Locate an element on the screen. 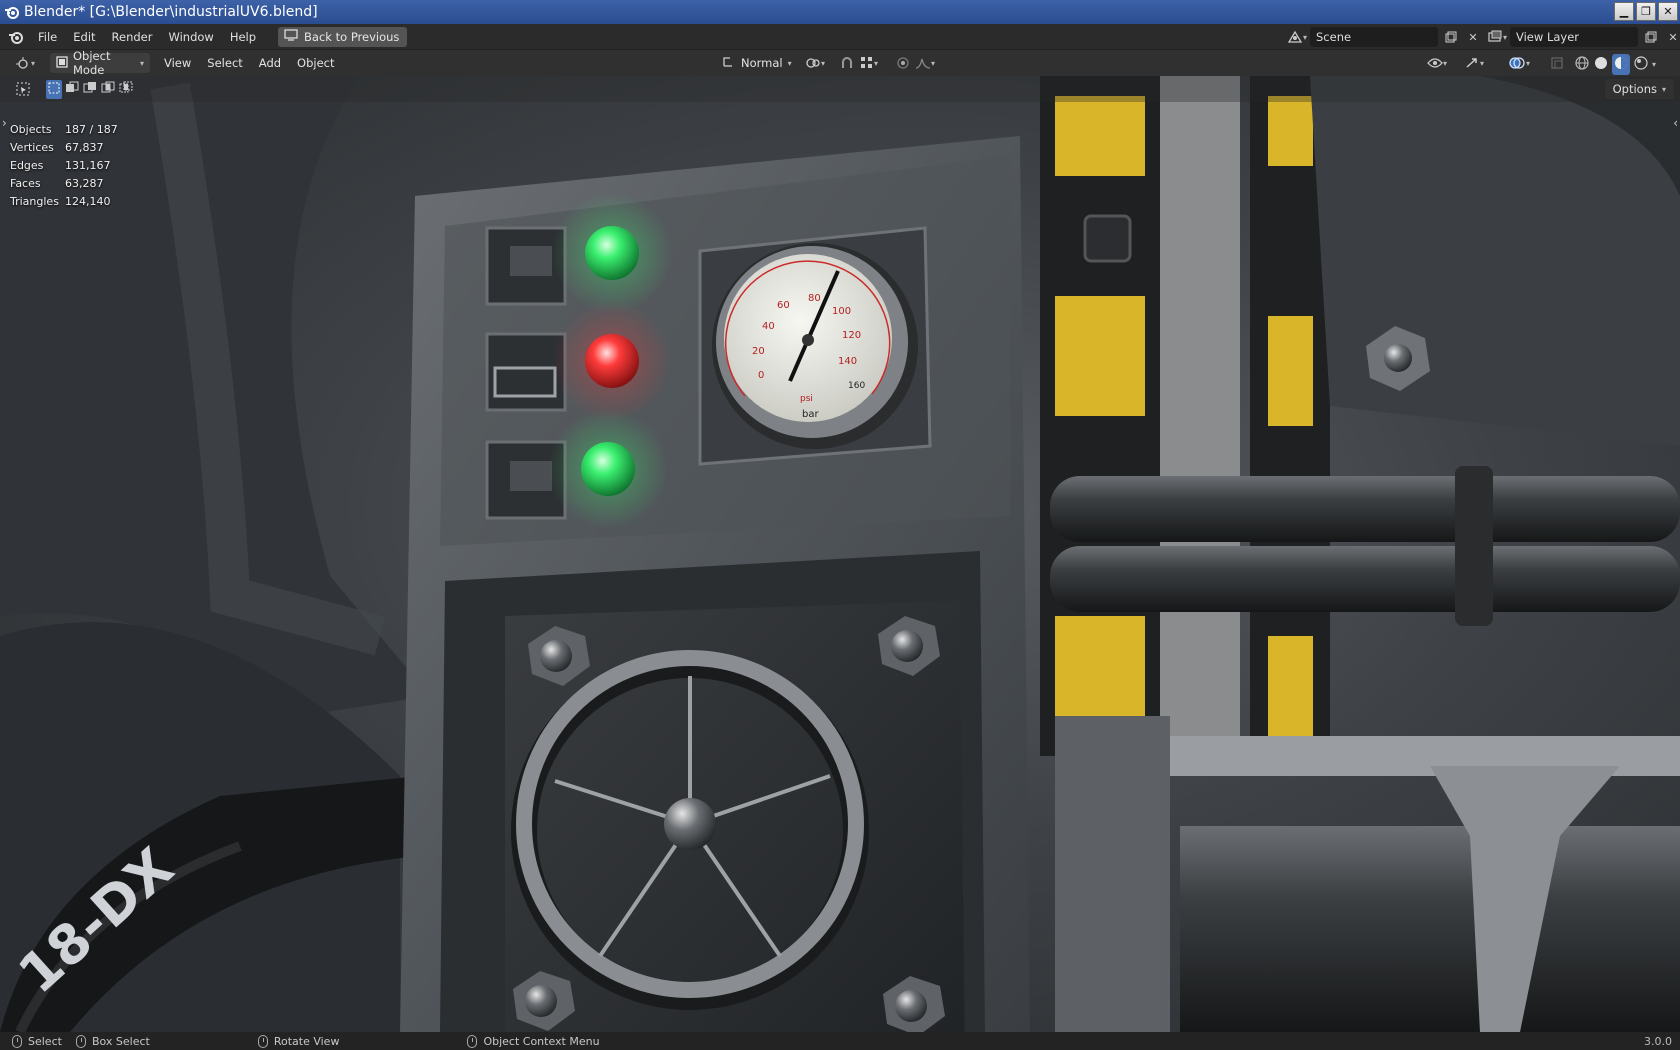 This screenshot has height=1050, width=1680. view-layer-name-field: View Layer is located at coordinates (1574, 37).